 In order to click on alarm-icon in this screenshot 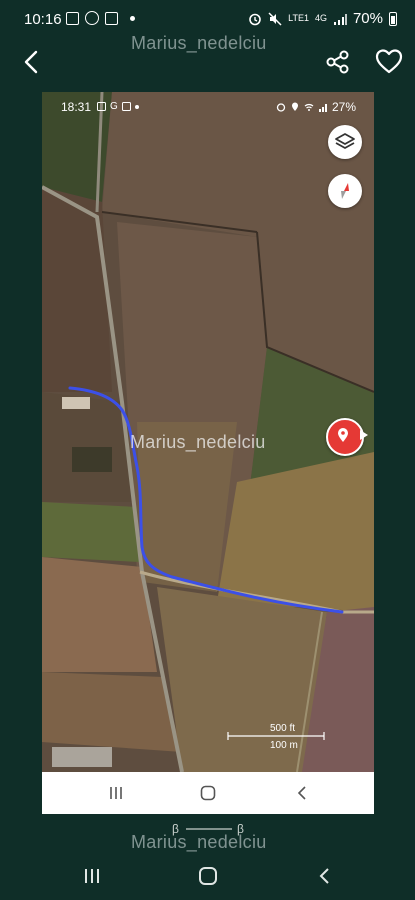, I will do `click(255, 19)`.